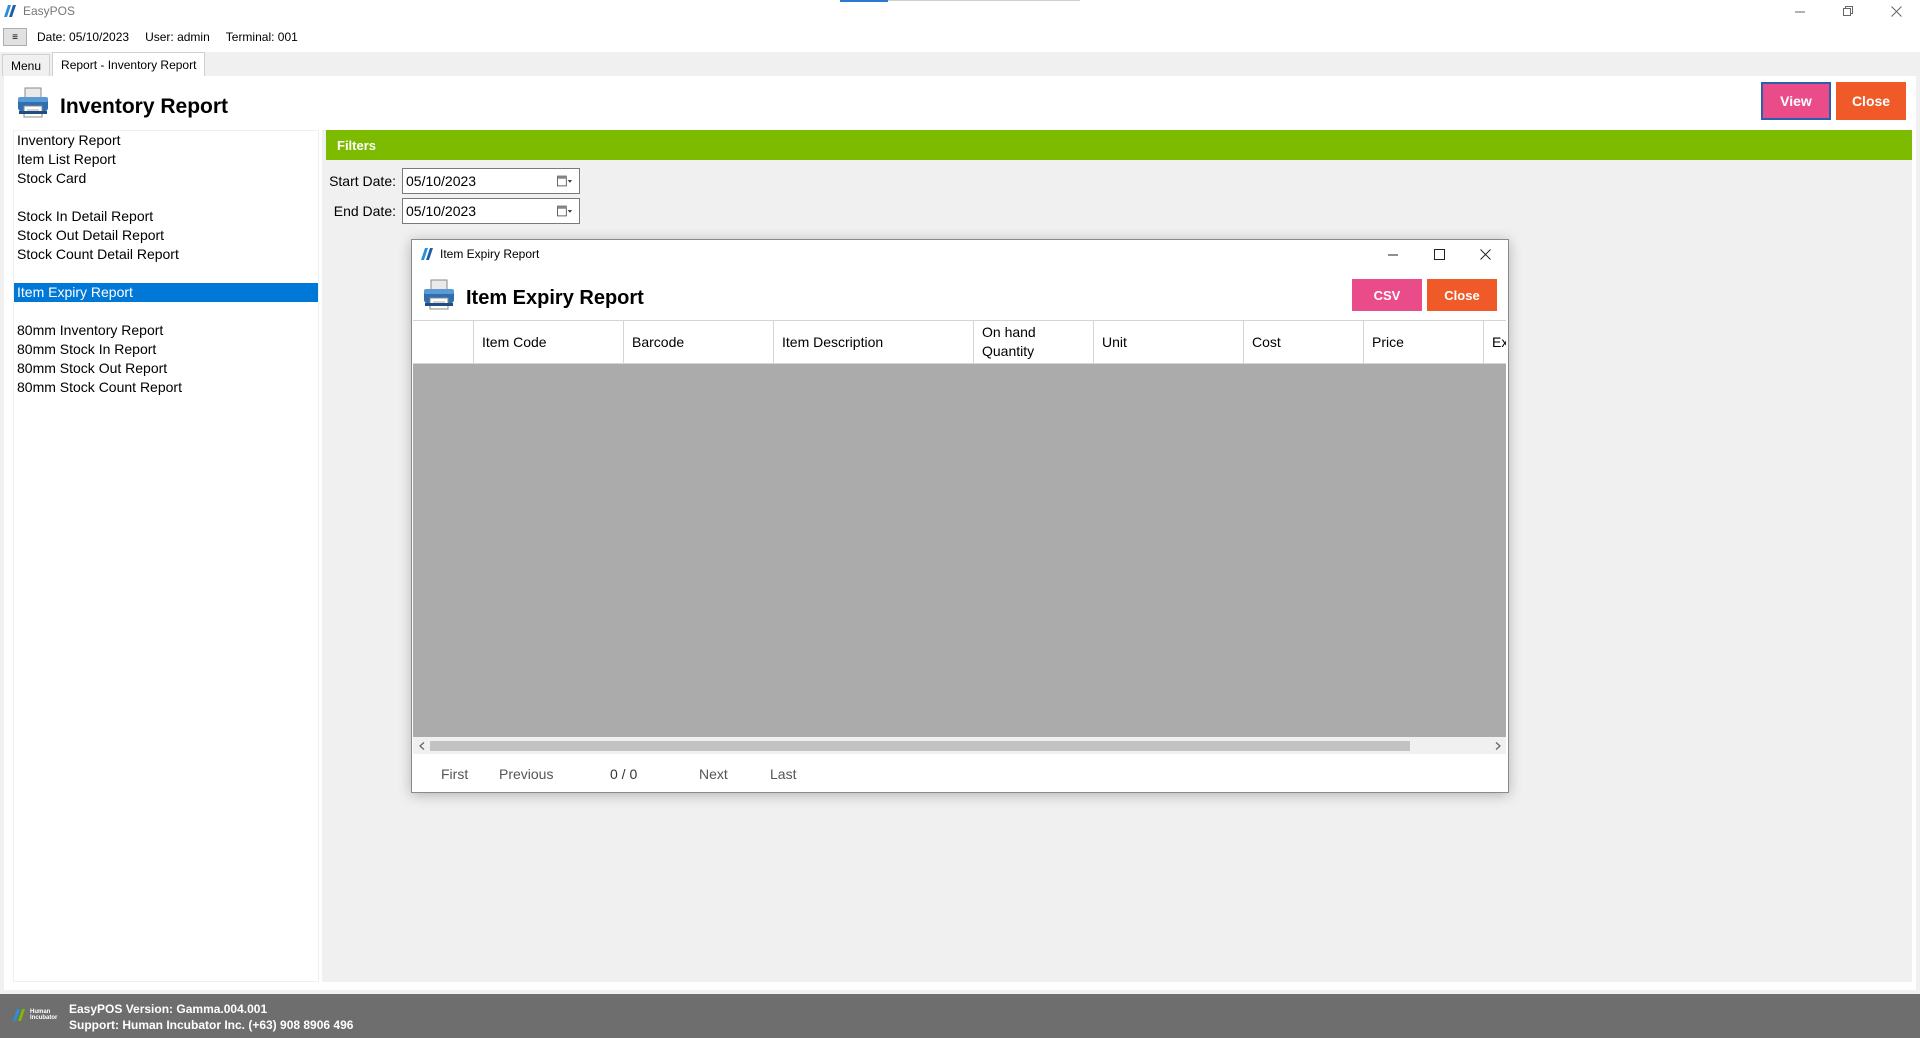 This screenshot has height=1038, width=1920. Describe the element at coordinates (441, 181) in the screenshot. I see `start-date-value: 05/10/2023` at that location.